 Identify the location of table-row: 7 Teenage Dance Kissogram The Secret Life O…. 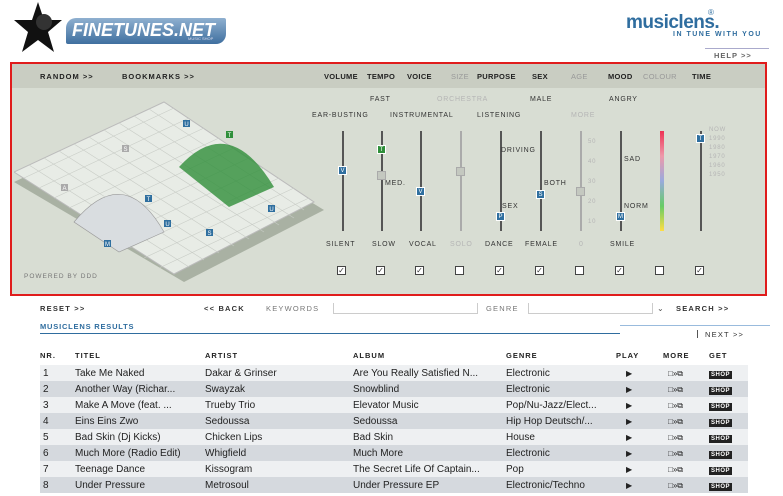
(394, 469).